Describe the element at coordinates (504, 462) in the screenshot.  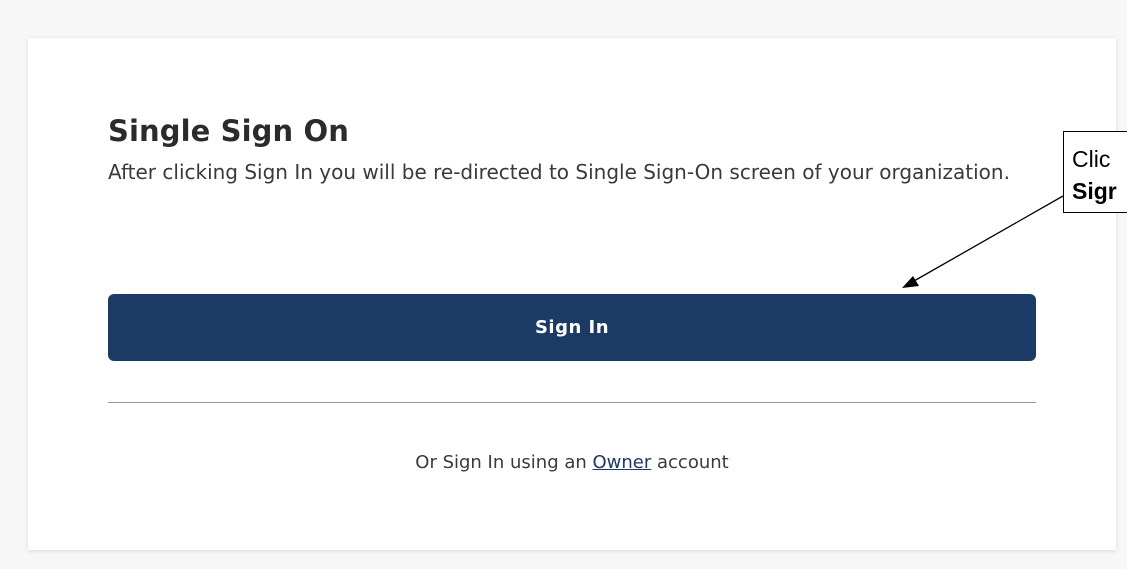
I see `owner-signin-prefix: Or Sign In using an` at that location.